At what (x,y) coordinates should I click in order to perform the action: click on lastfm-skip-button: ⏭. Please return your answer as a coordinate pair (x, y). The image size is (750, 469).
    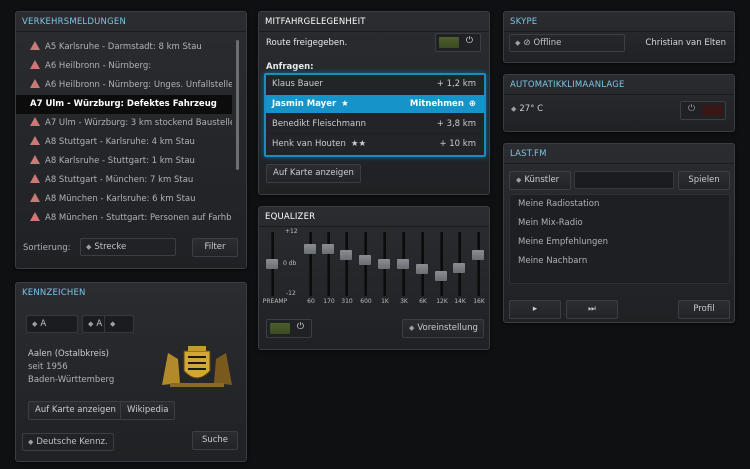
    Looking at the image, I should click on (592, 309).